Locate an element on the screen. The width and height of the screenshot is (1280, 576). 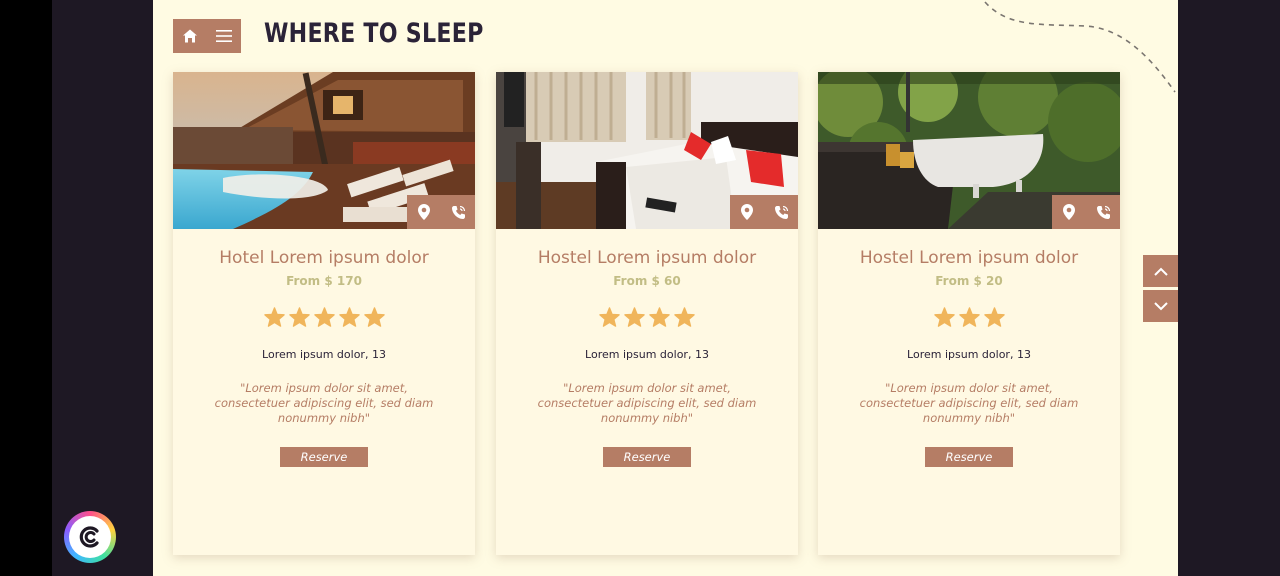
top-nav is located at coordinates (207, 36).